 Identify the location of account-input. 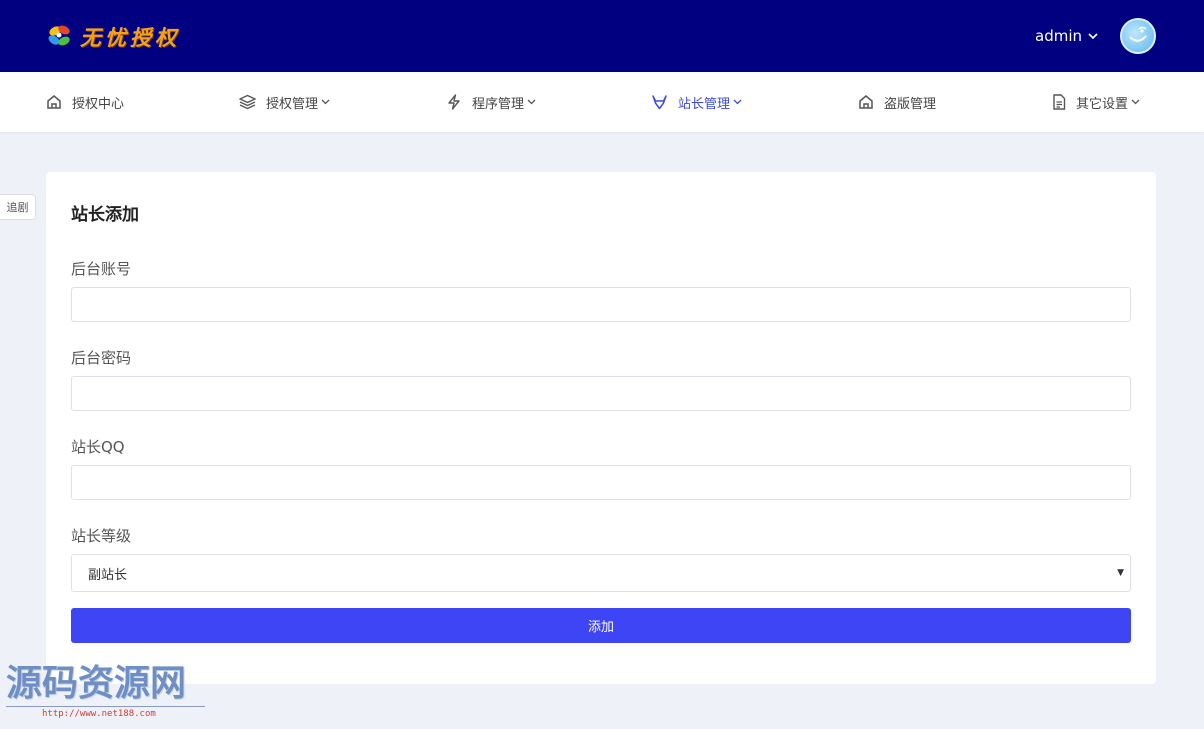
(601, 304).